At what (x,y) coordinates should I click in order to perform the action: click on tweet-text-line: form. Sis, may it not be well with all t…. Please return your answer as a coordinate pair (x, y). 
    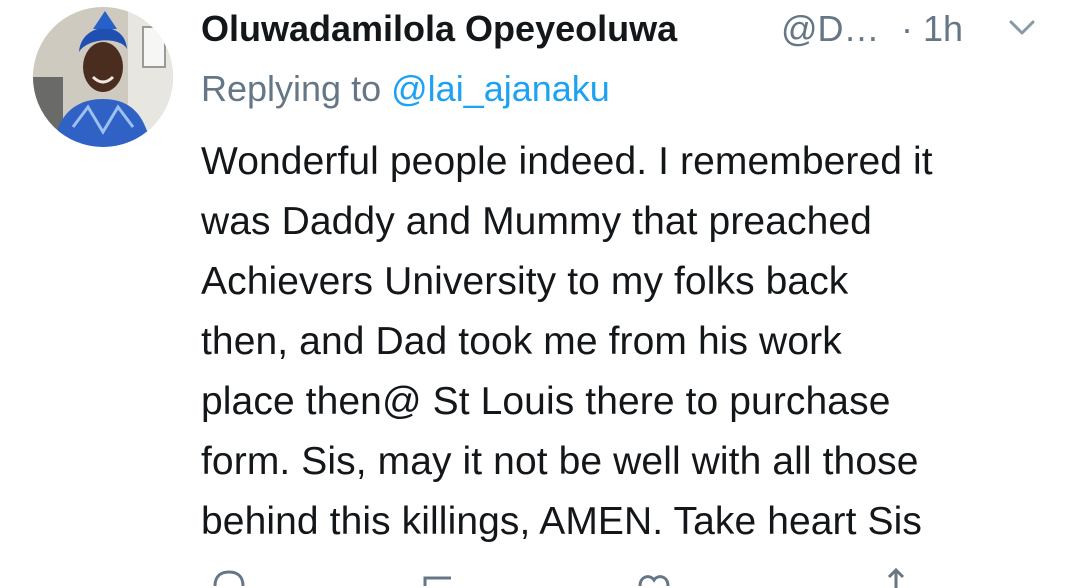
    Looking at the image, I should click on (560, 461).